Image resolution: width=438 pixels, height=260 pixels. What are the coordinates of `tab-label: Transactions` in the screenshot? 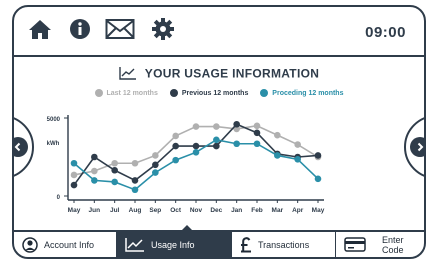 It's located at (284, 244).